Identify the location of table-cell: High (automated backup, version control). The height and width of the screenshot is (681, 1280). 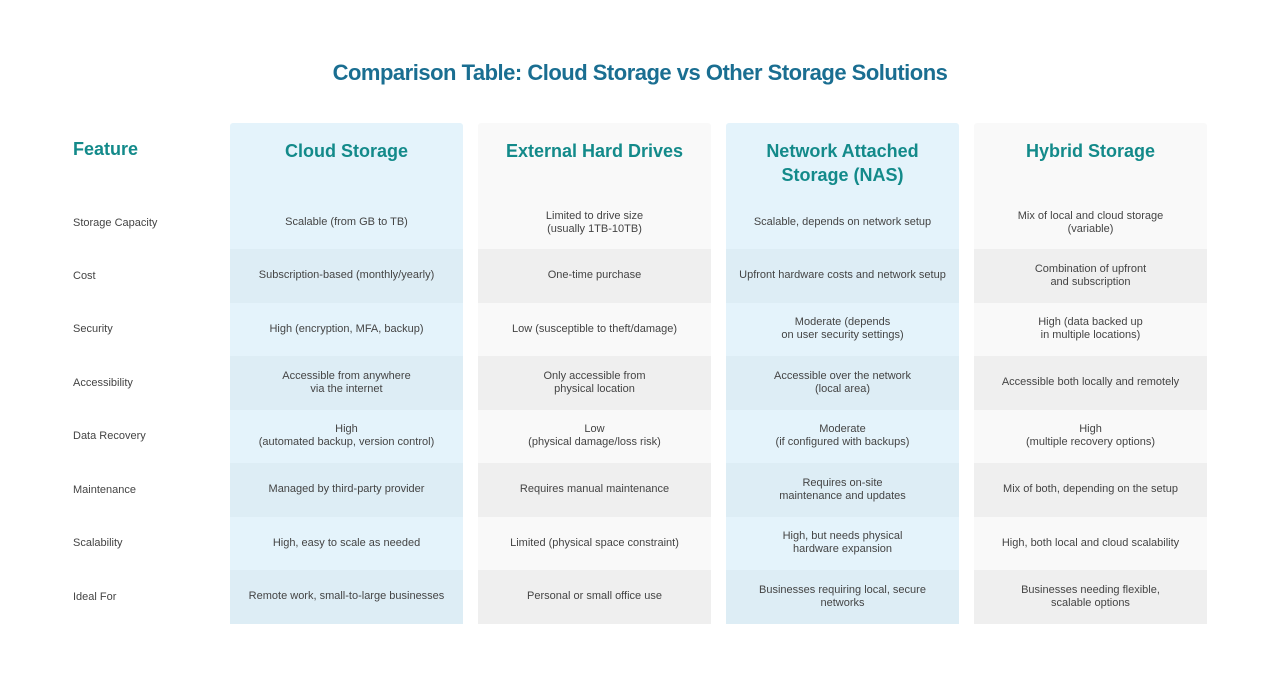
(346, 436).